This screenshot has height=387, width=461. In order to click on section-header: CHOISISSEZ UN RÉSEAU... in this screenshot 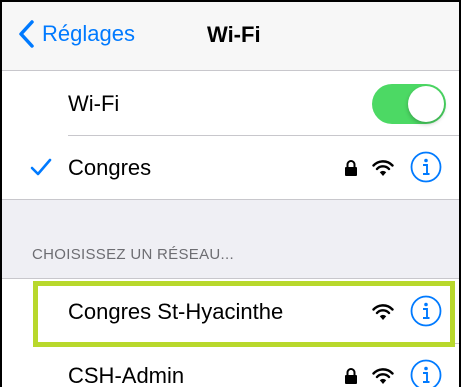, I will do `click(133, 254)`.